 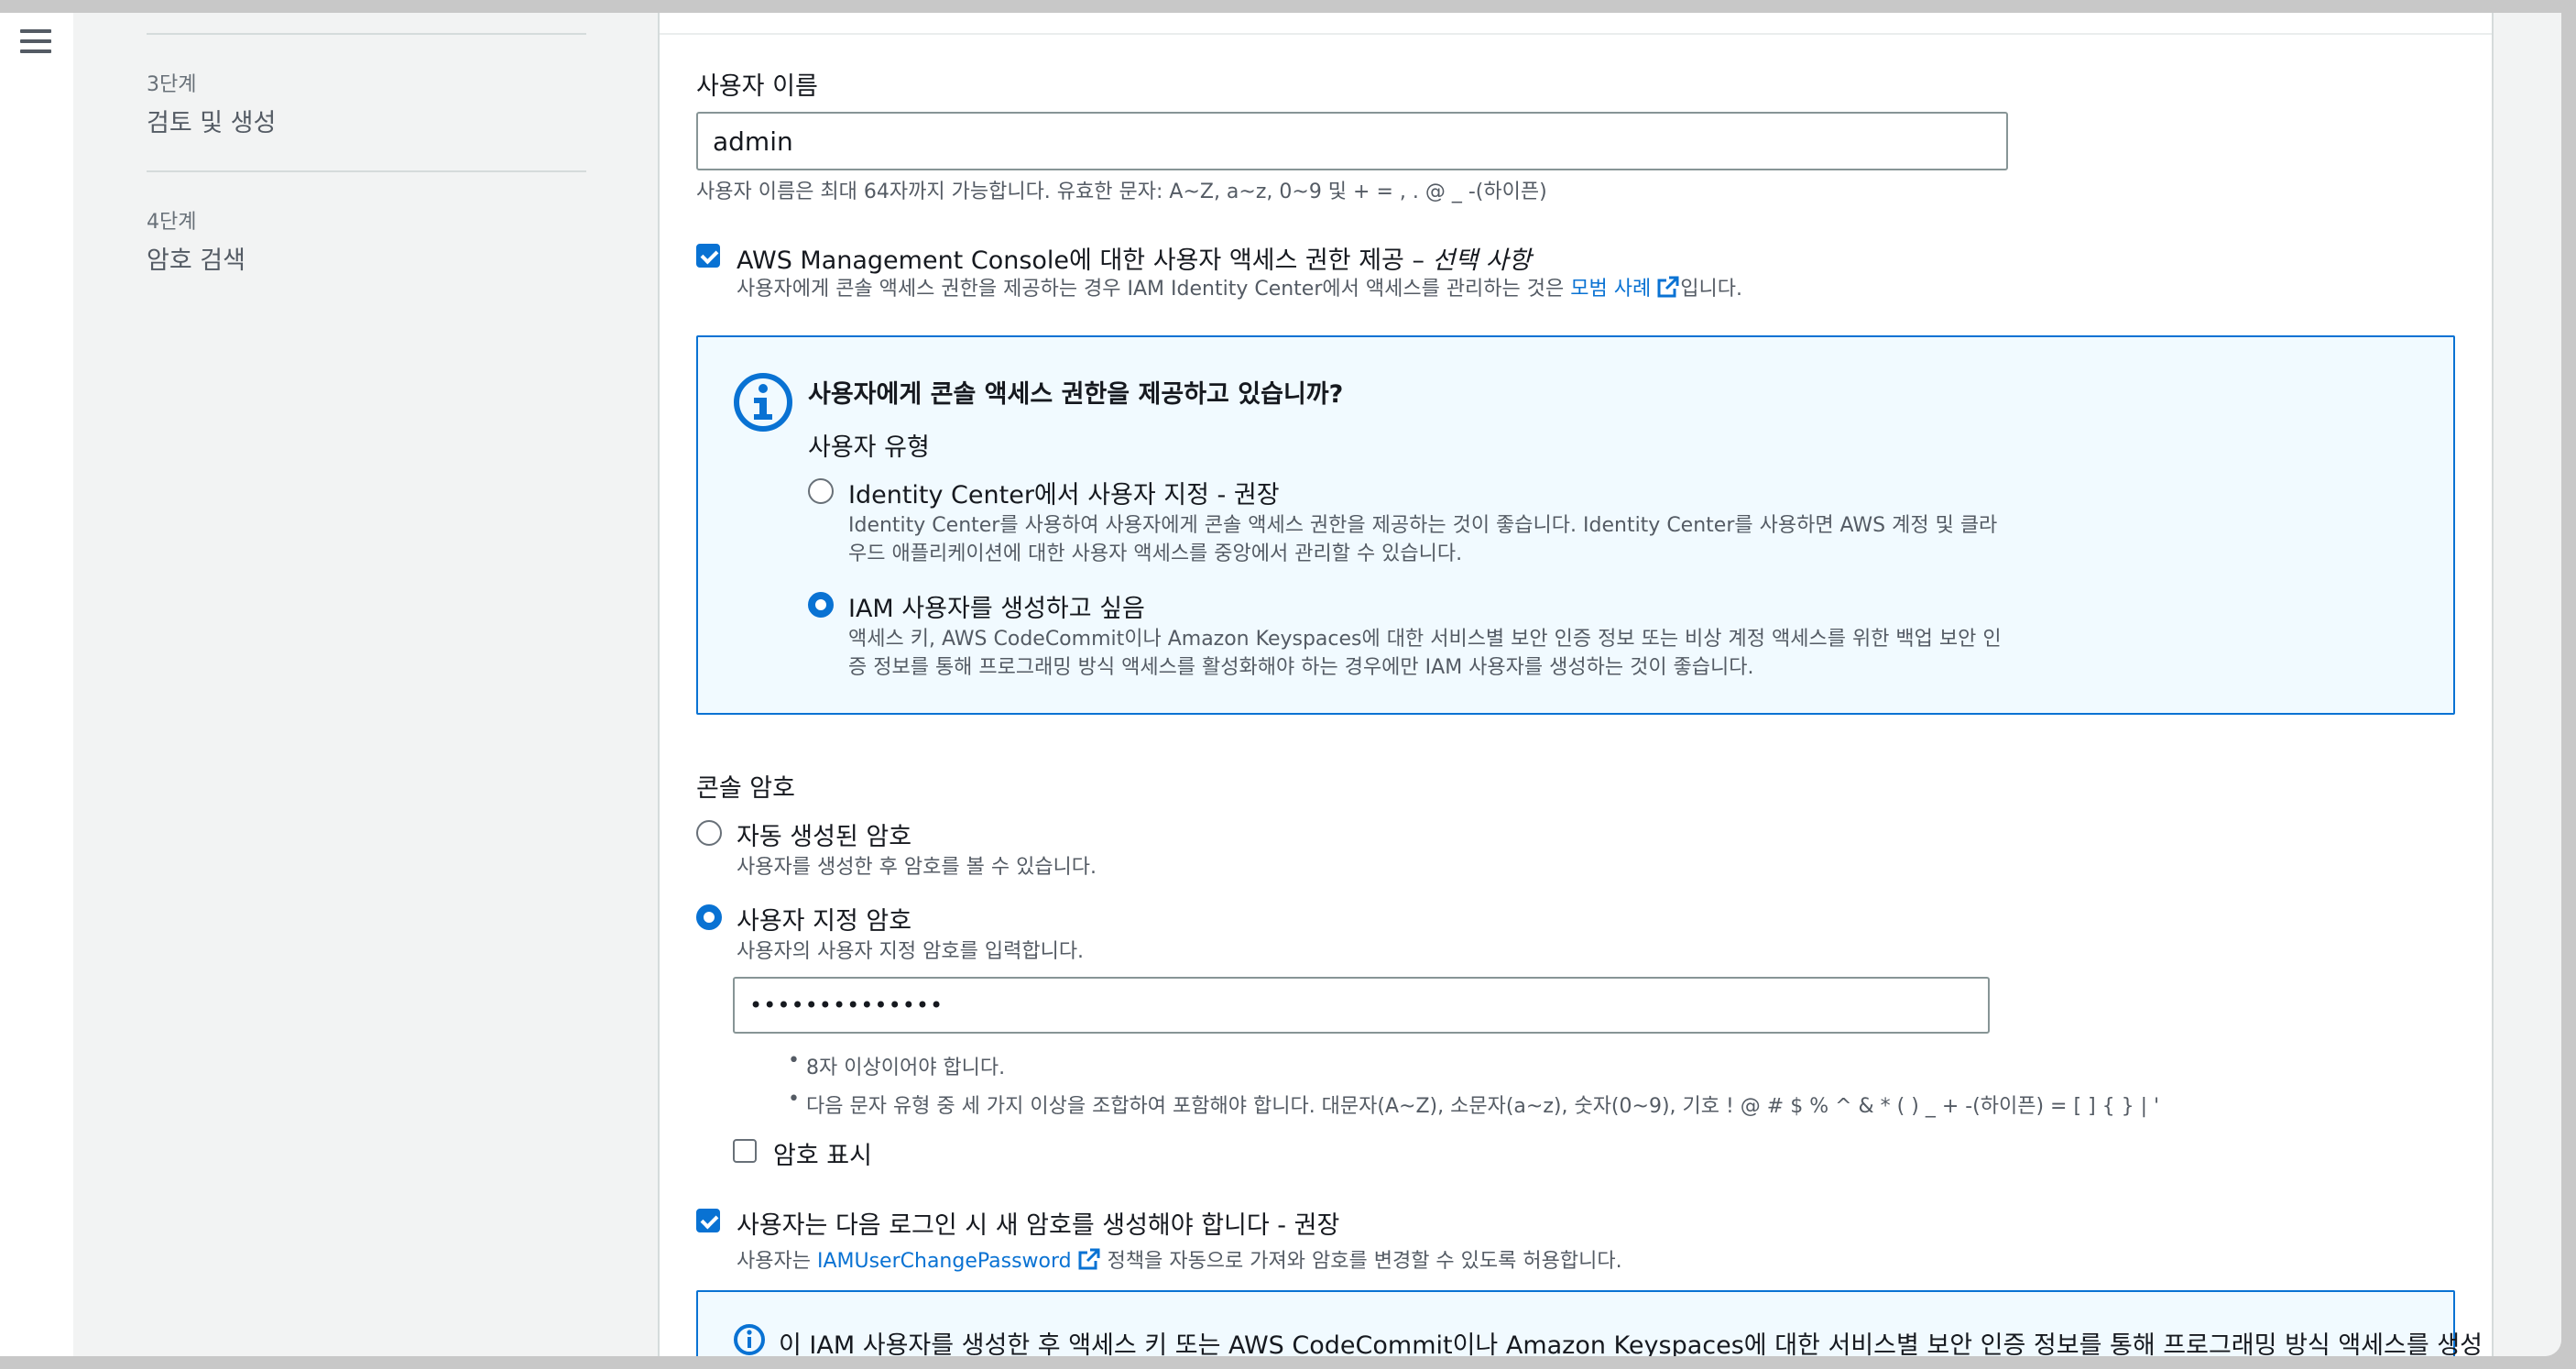 I want to click on custom-password-desc: 사용자의 사용자 지정 암호를 입력합니다., so click(x=911, y=951).